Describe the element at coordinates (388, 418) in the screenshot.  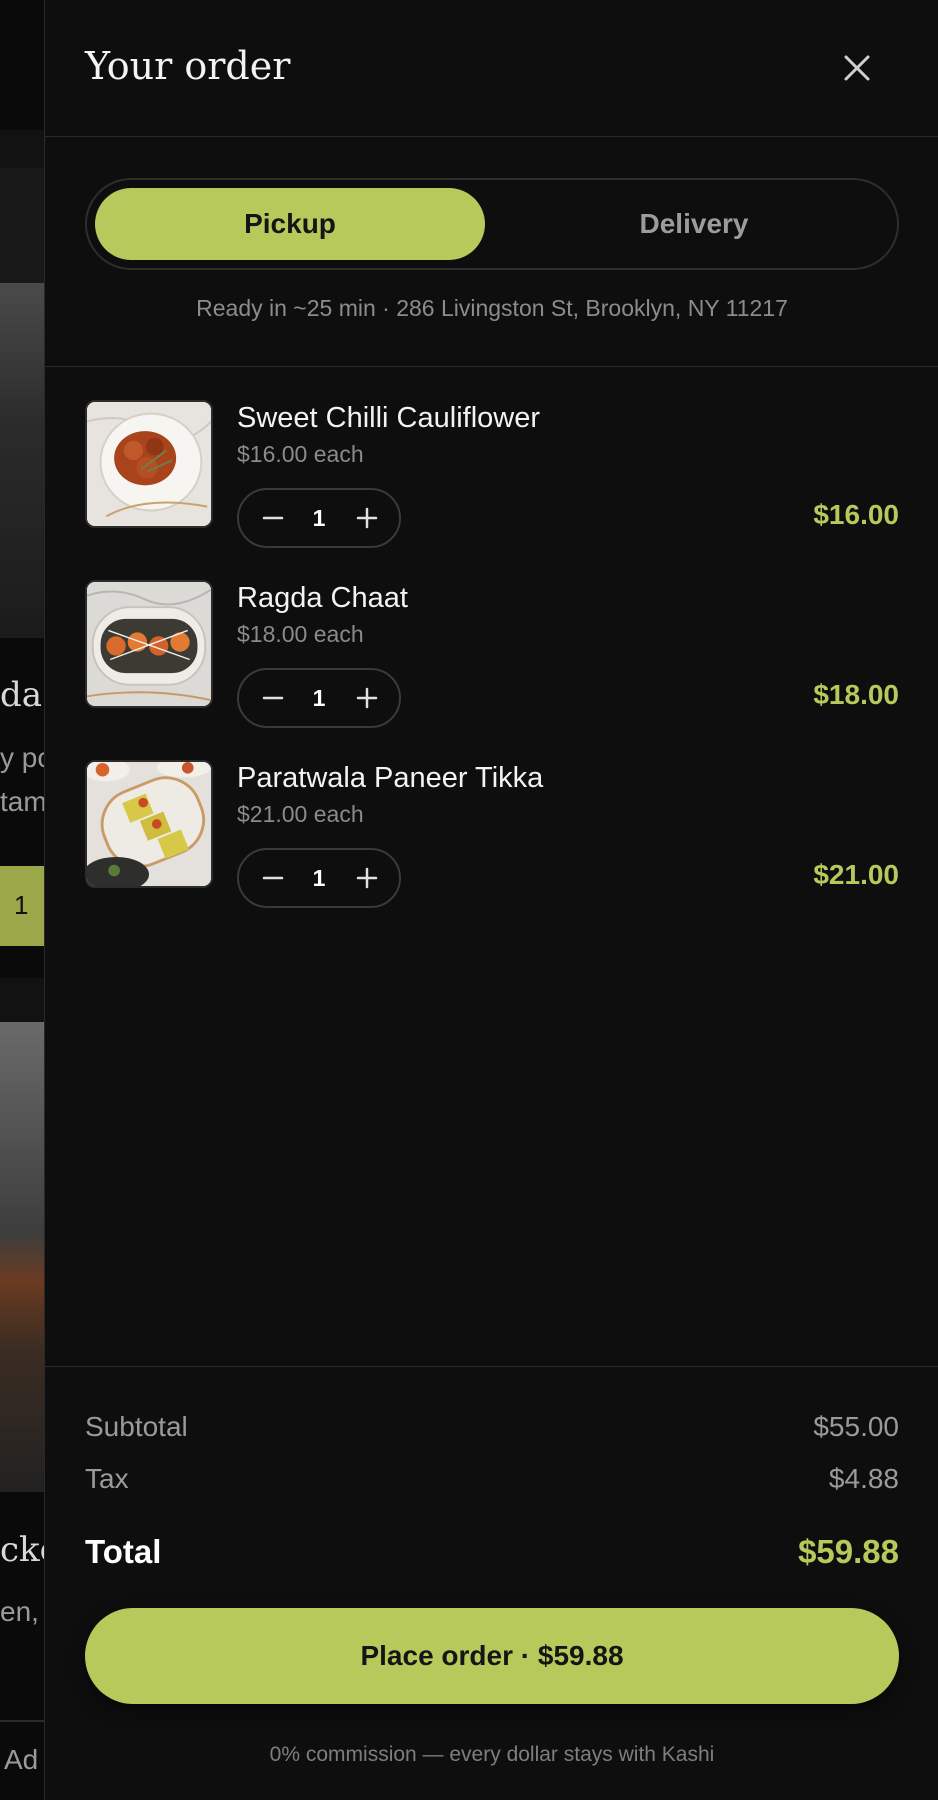
I see `item-name: Sweet Chilli Cauliflower` at that location.